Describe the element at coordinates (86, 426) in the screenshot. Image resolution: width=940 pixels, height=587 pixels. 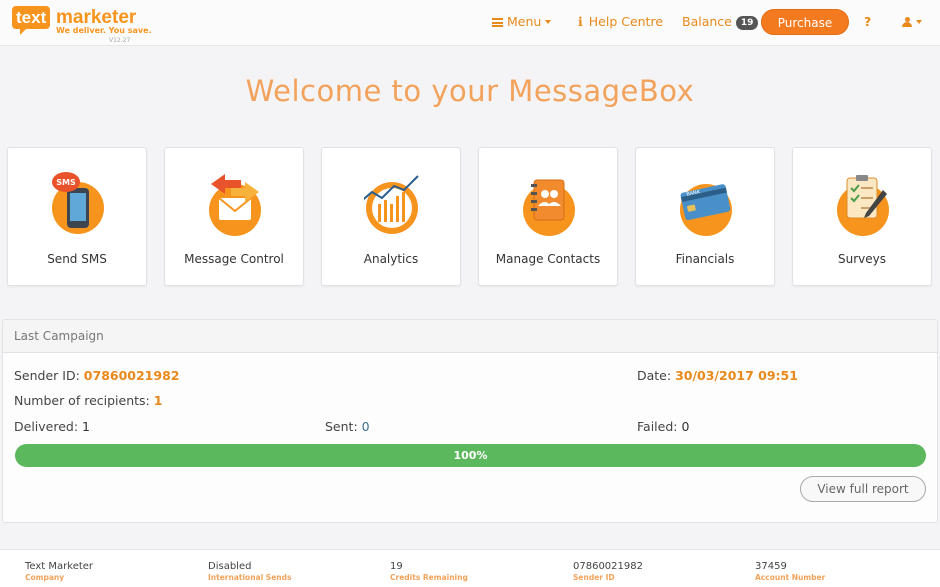
I see `delivered-value: 1` at that location.